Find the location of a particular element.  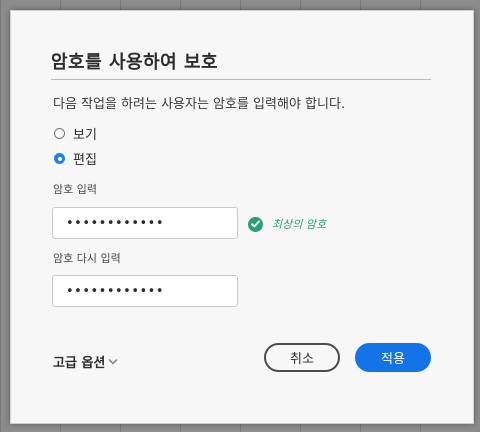

radio-edit: 편집 is located at coordinates (75, 158).